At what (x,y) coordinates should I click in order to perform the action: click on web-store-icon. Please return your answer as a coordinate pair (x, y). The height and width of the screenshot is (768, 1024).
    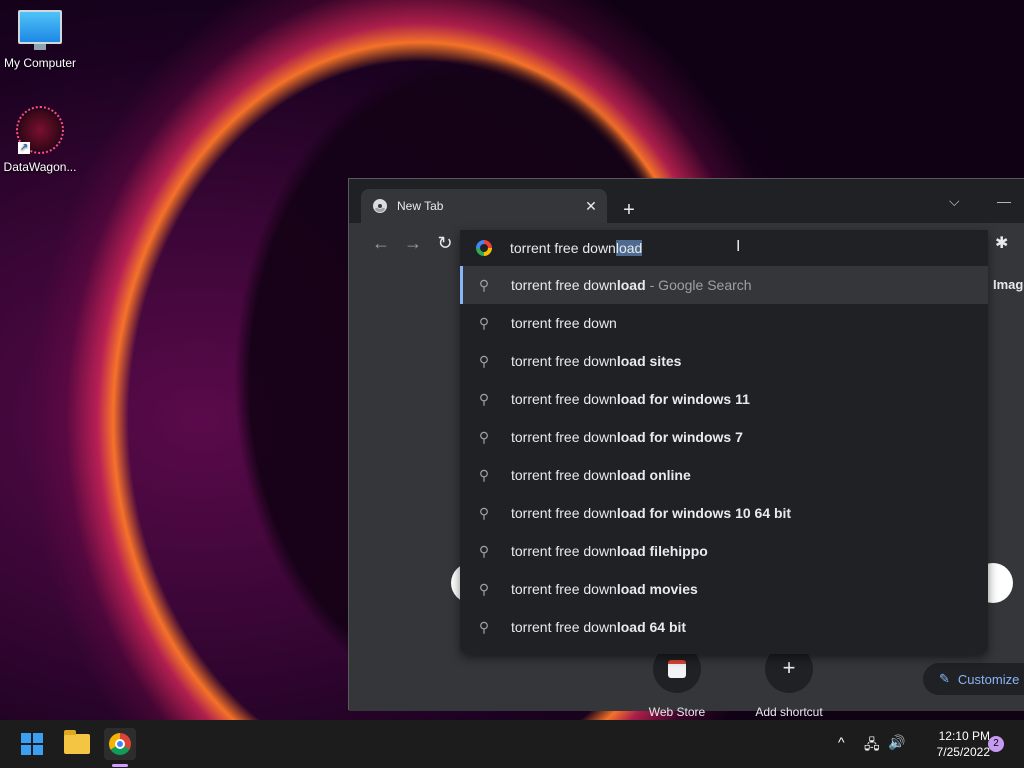
    Looking at the image, I should click on (677, 669).